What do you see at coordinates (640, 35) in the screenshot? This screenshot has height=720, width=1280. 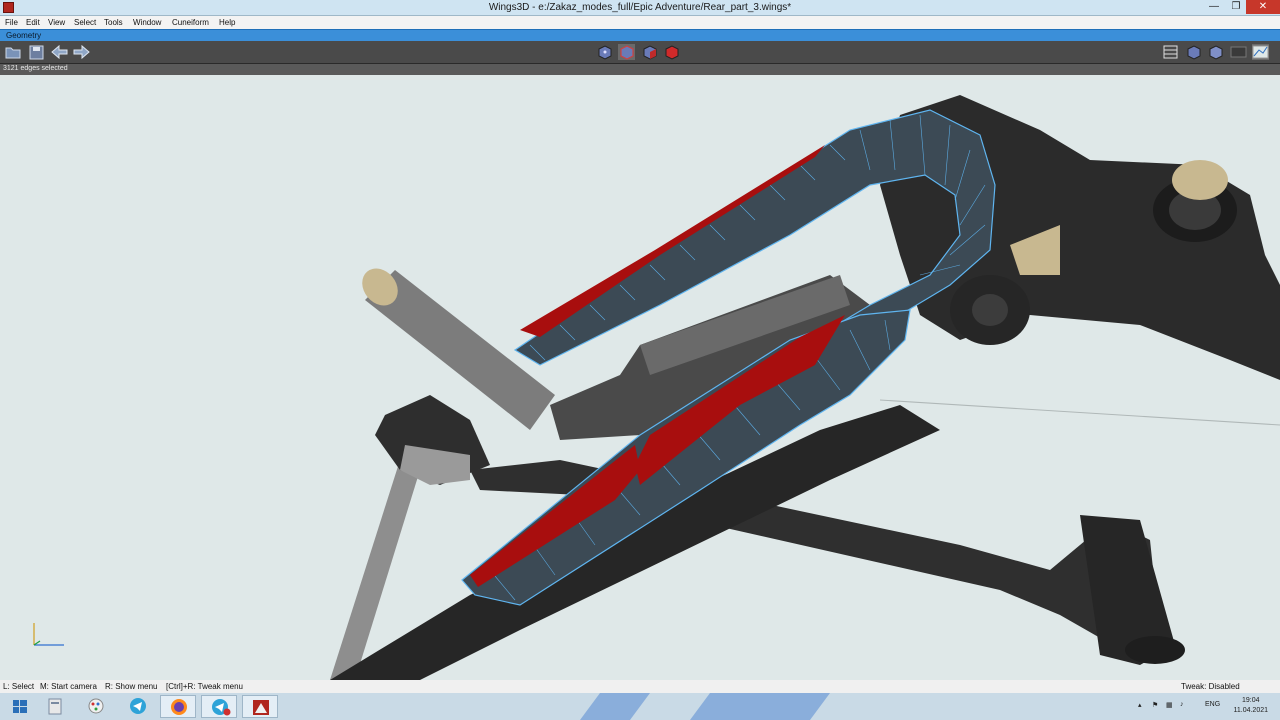 I see `geometry-window-tab: Geometry` at bounding box center [640, 35].